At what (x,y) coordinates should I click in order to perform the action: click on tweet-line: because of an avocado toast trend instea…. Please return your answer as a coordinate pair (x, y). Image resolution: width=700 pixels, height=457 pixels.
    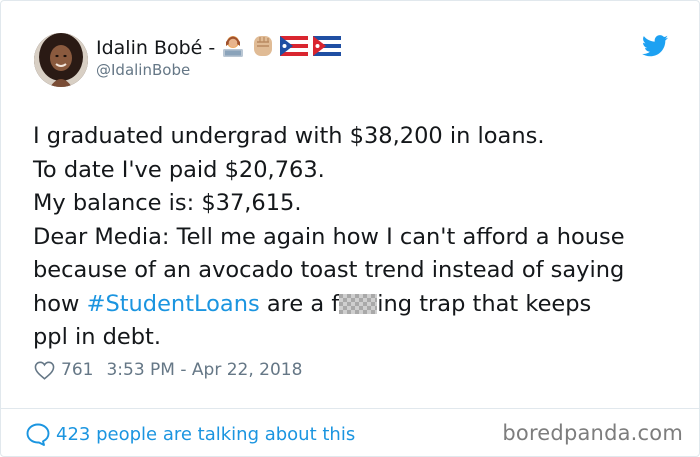
    Looking at the image, I should click on (329, 270).